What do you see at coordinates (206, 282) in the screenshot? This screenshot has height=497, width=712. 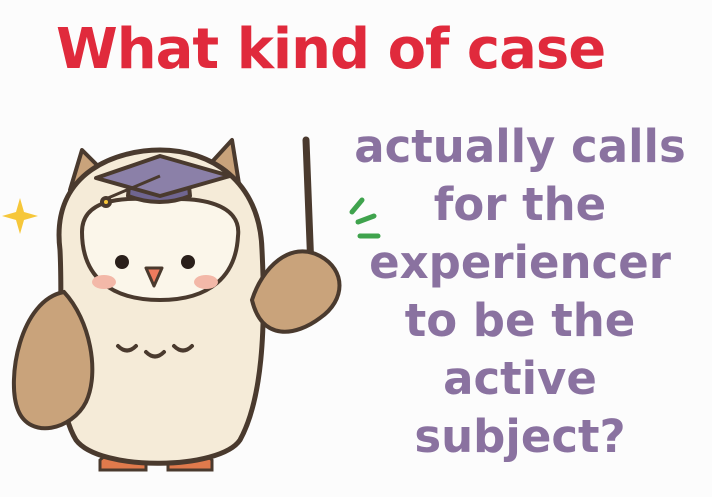 I see `owl-cheek-right` at bounding box center [206, 282].